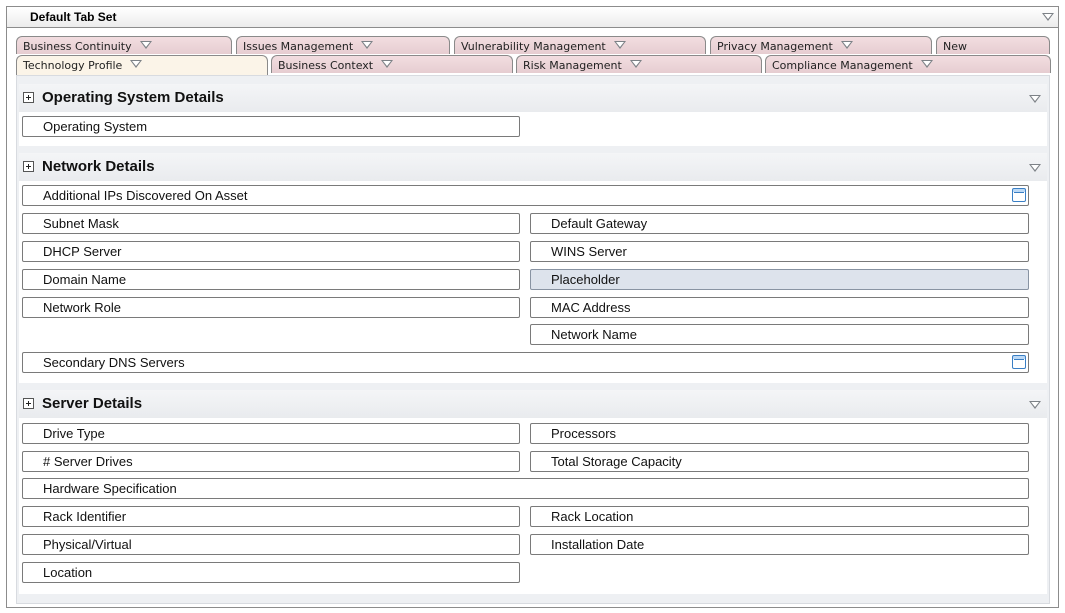 This screenshot has width=1065, height=613. Describe the element at coordinates (993, 45) in the screenshot. I see `tab-new: New` at that location.